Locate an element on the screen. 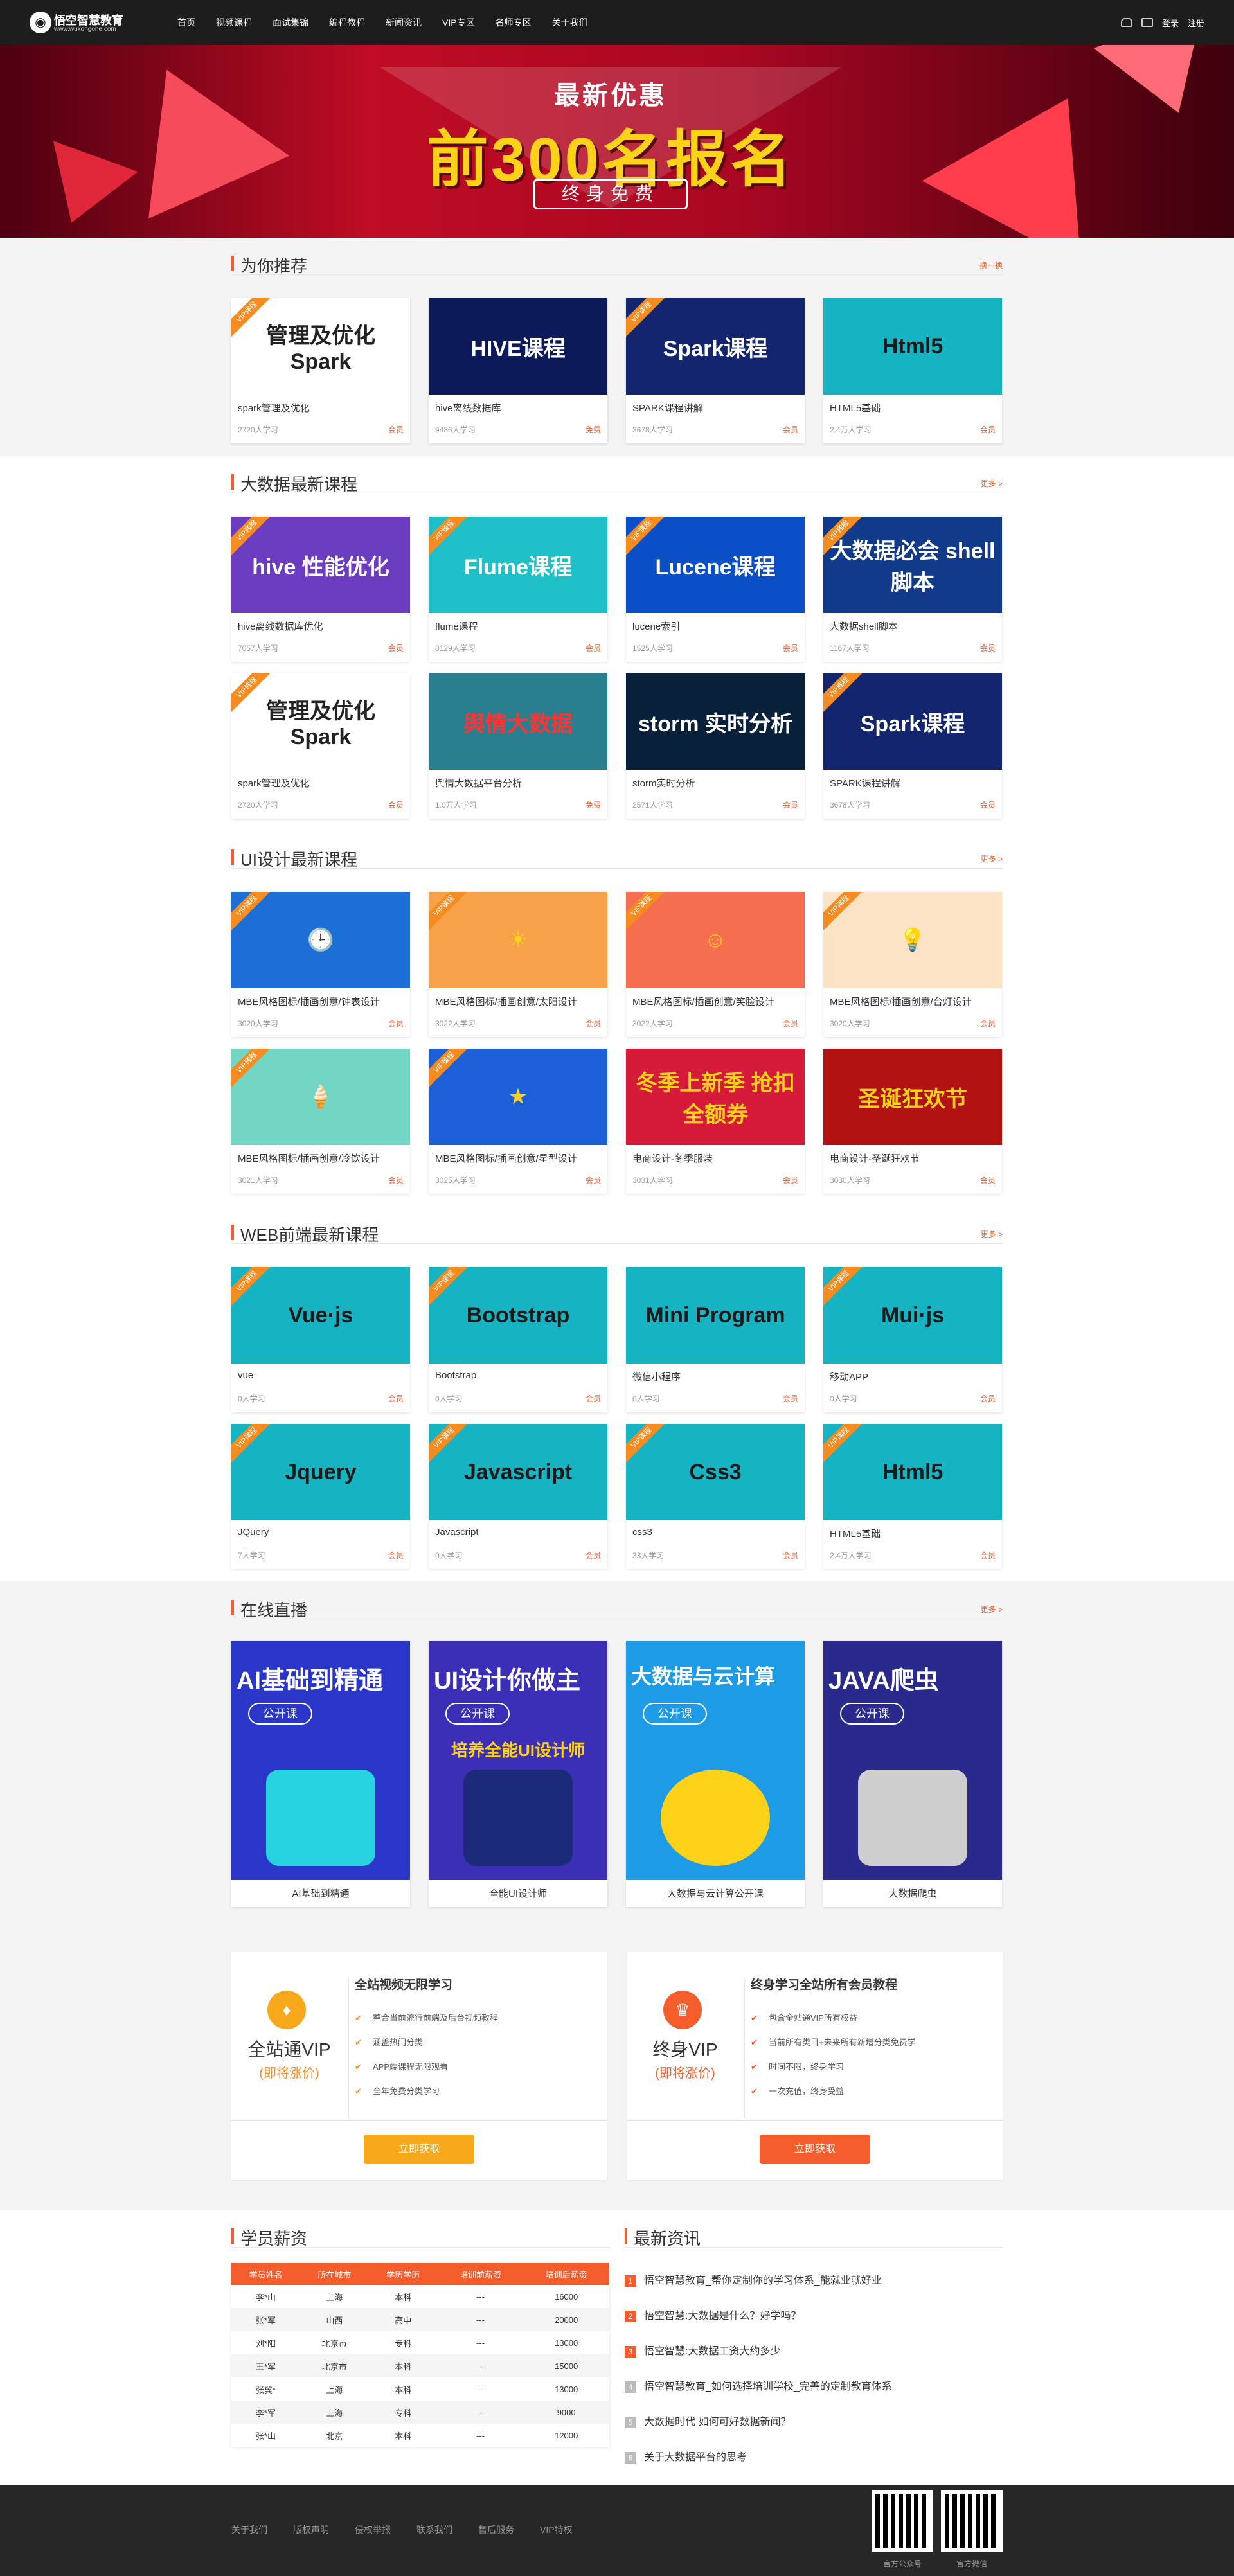 This screenshot has height=2576, width=1234. news-item: 3 悟空智慧:大数据工资大约多少 is located at coordinates (814, 2351).